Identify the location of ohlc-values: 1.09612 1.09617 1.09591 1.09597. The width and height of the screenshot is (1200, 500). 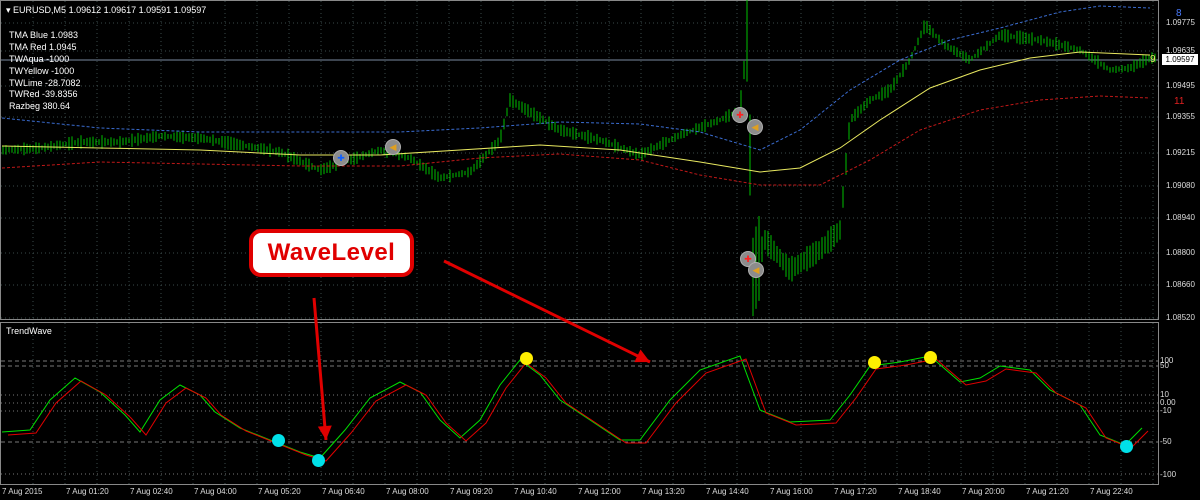
(137, 10).